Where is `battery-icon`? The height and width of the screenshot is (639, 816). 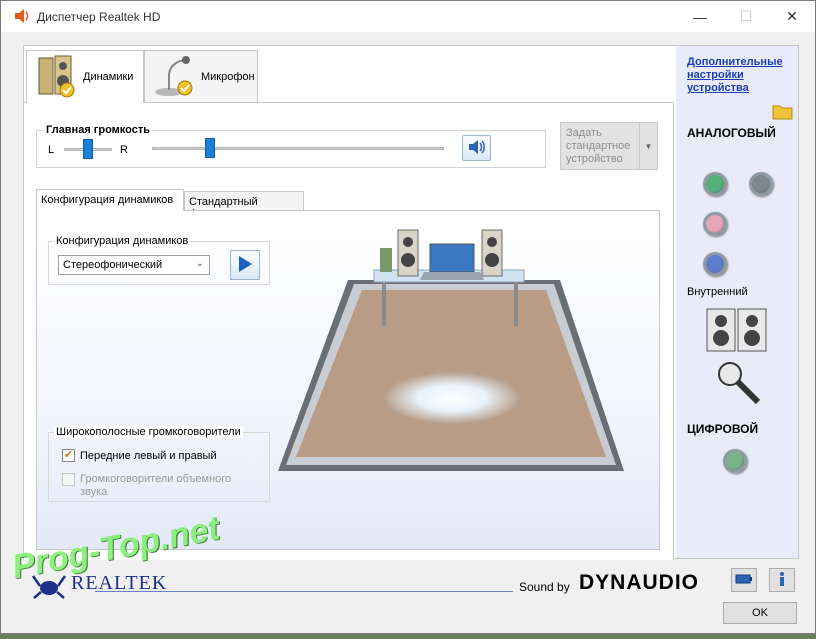
battery-icon is located at coordinates (744, 580).